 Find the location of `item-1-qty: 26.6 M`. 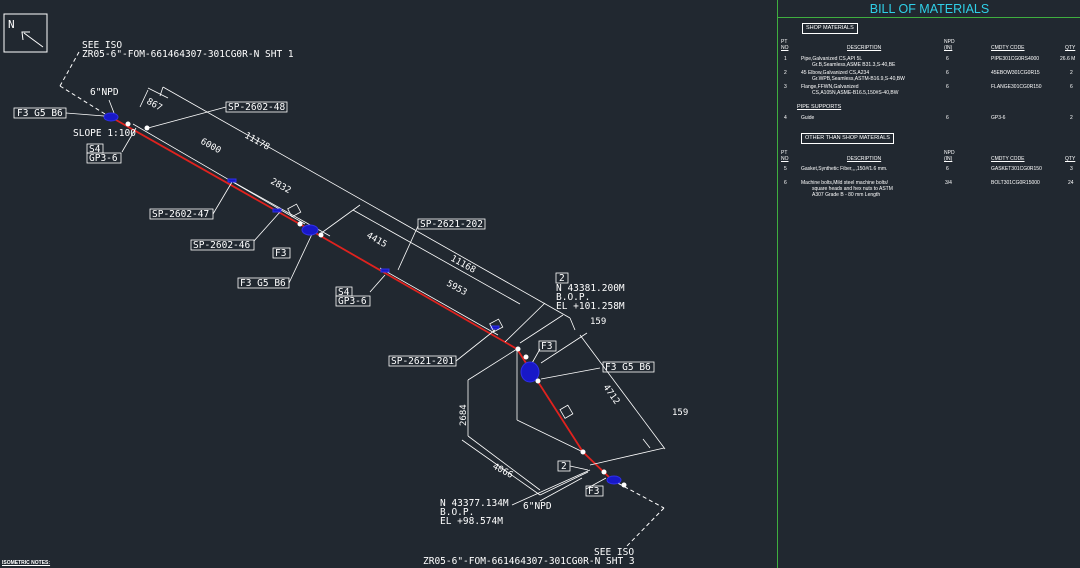

item-1-qty: 26.6 M is located at coordinates (1068, 59).